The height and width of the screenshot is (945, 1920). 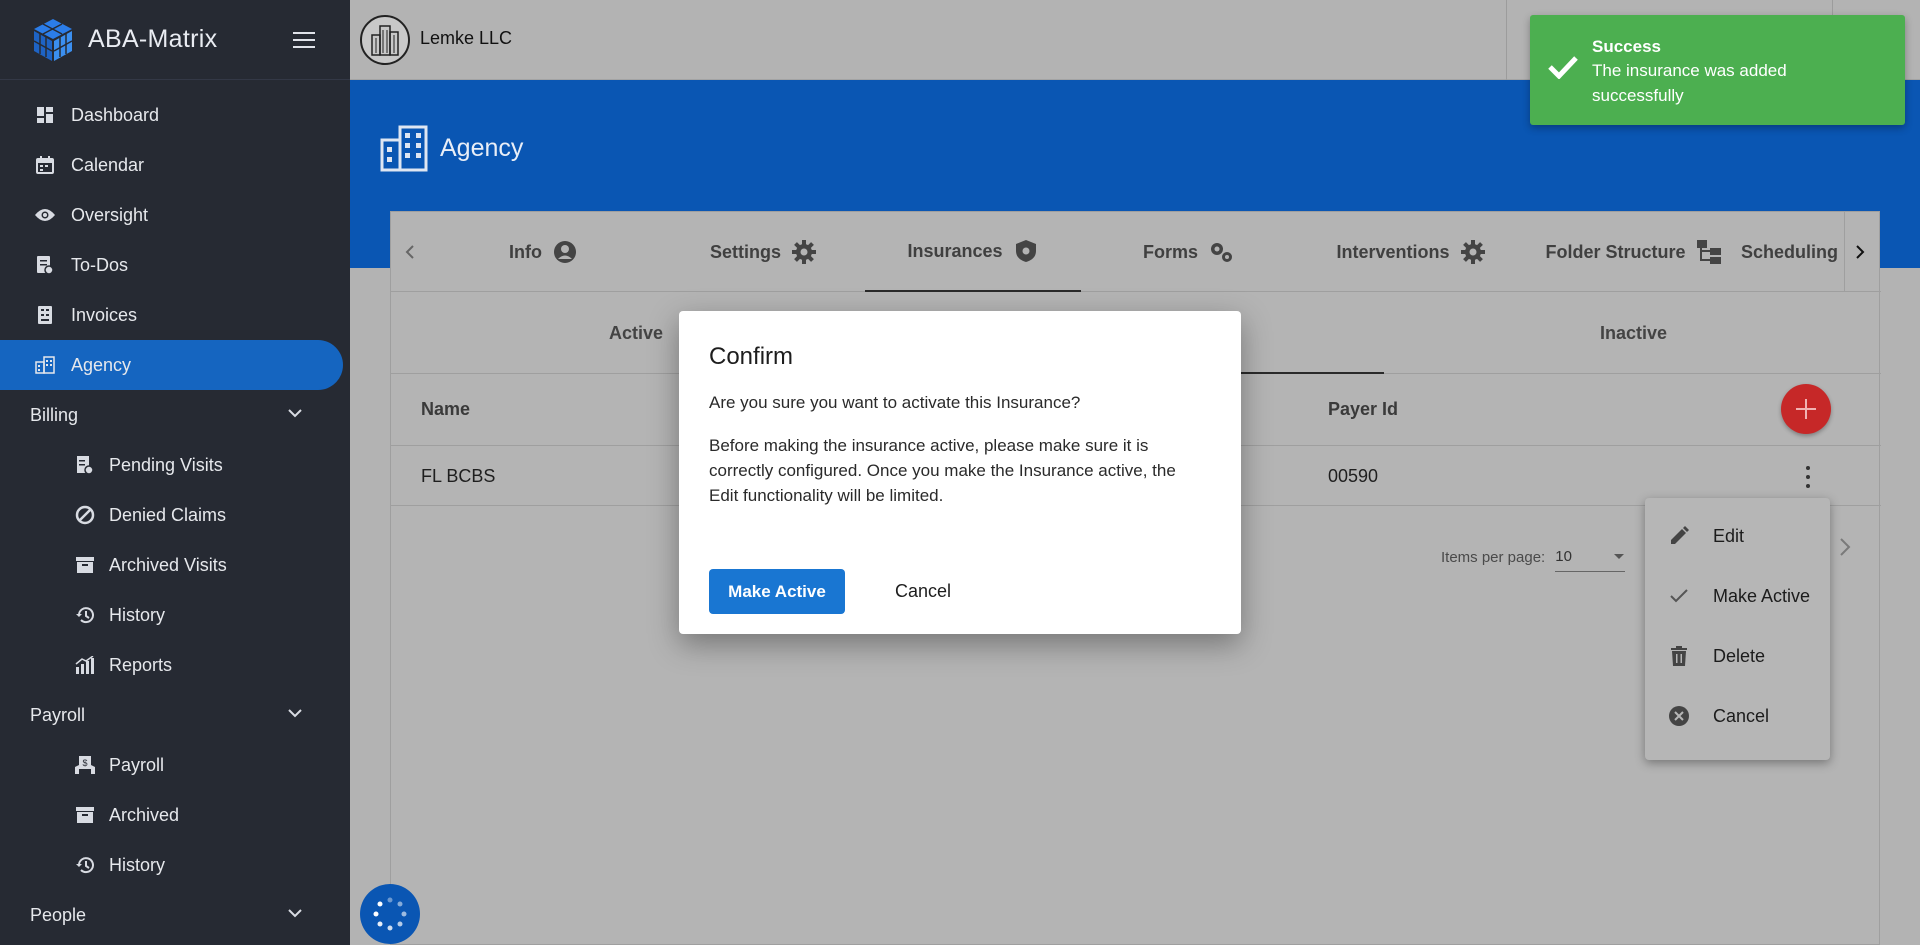 What do you see at coordinates (1506, 40) in the screenshot?
I see `header-divider` at bounding box center [1506, 40].